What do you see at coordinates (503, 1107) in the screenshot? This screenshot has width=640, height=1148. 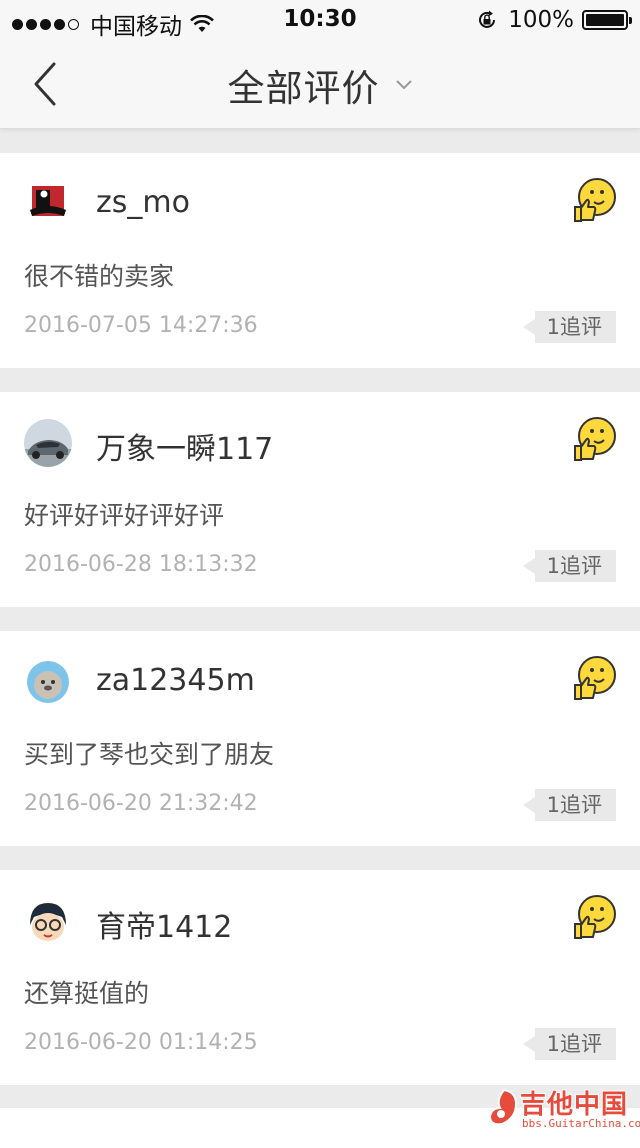 I see `guitar-logo-icon` at bounding box center [503, 1107].